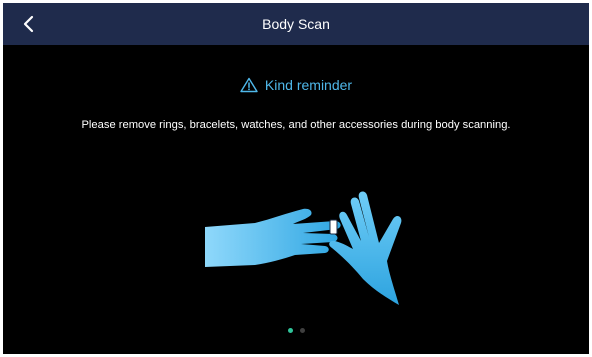 This screenshot has height=357, width=592. I want to click on reminder-heading: Kind reminder, so click(296, 85).